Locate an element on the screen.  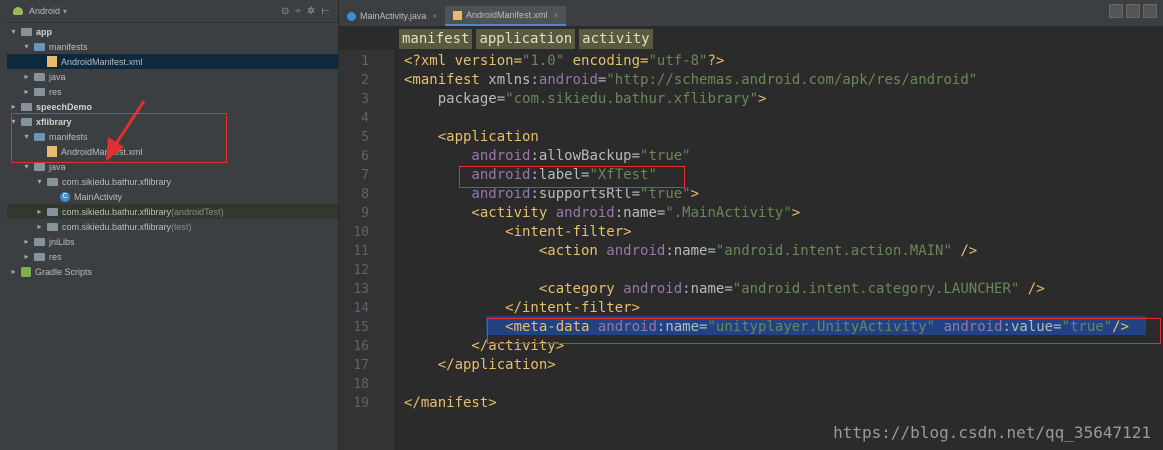
tree-item-label: Gradle Scripts is located at coordinates (64, 271).